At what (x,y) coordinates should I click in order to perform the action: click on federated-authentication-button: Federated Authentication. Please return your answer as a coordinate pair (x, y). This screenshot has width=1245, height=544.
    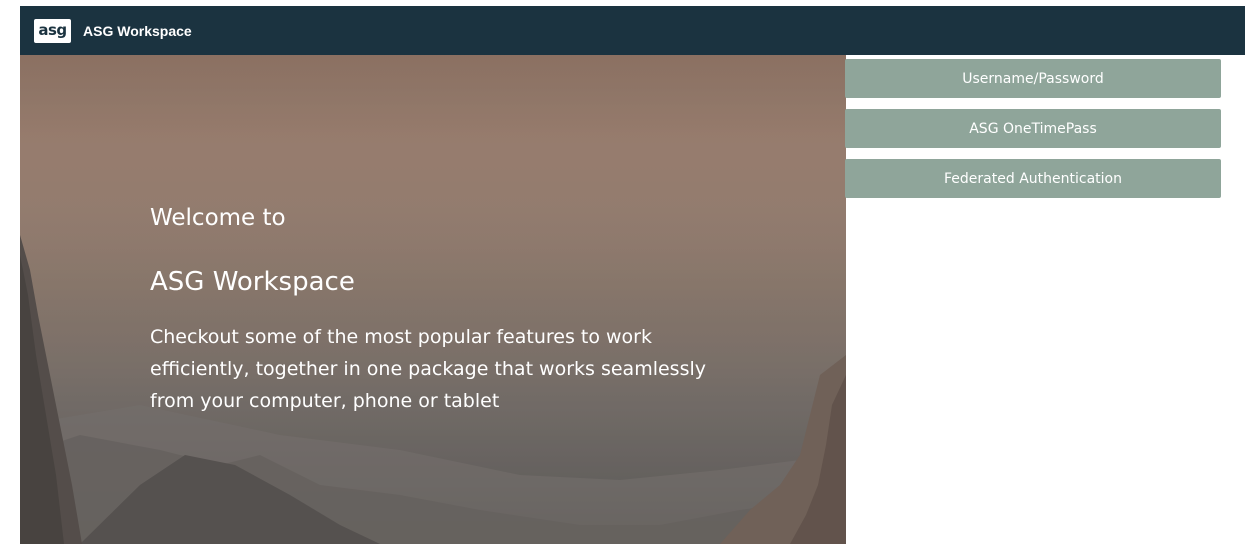
    Looking at the image, I should click on (1033, 178).